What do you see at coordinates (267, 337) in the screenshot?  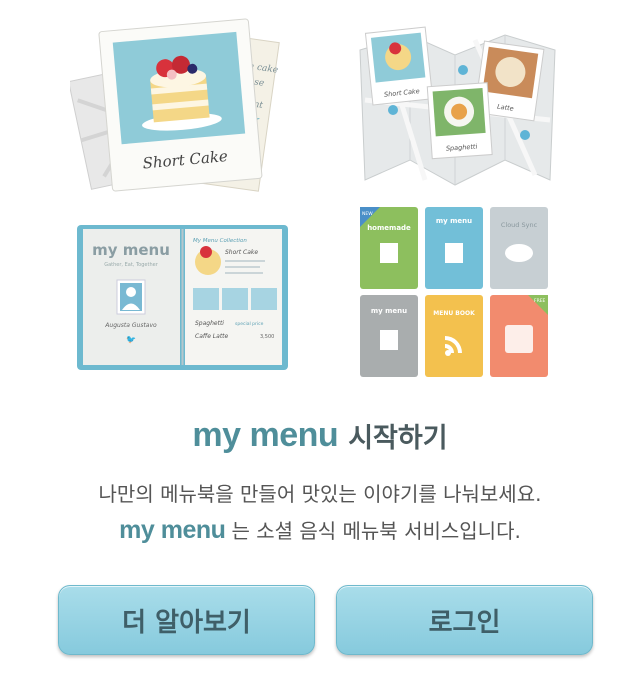 I see `book-list-price: 3,500` at bounding box center [267, 337].